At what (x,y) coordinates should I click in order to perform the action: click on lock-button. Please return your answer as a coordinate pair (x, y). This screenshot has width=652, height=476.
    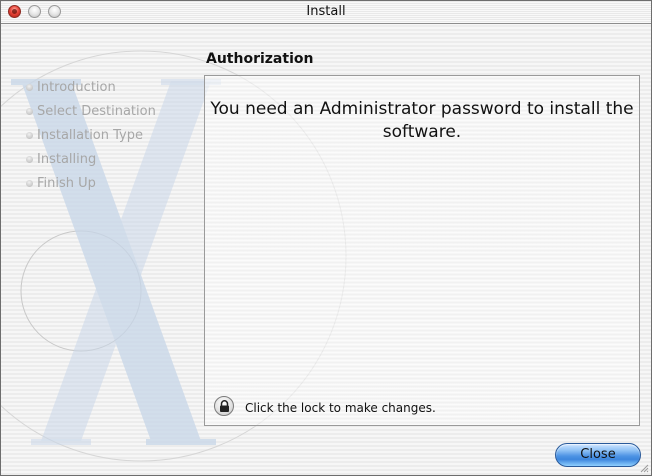
    Looking at the image, I should click on (224, 406).